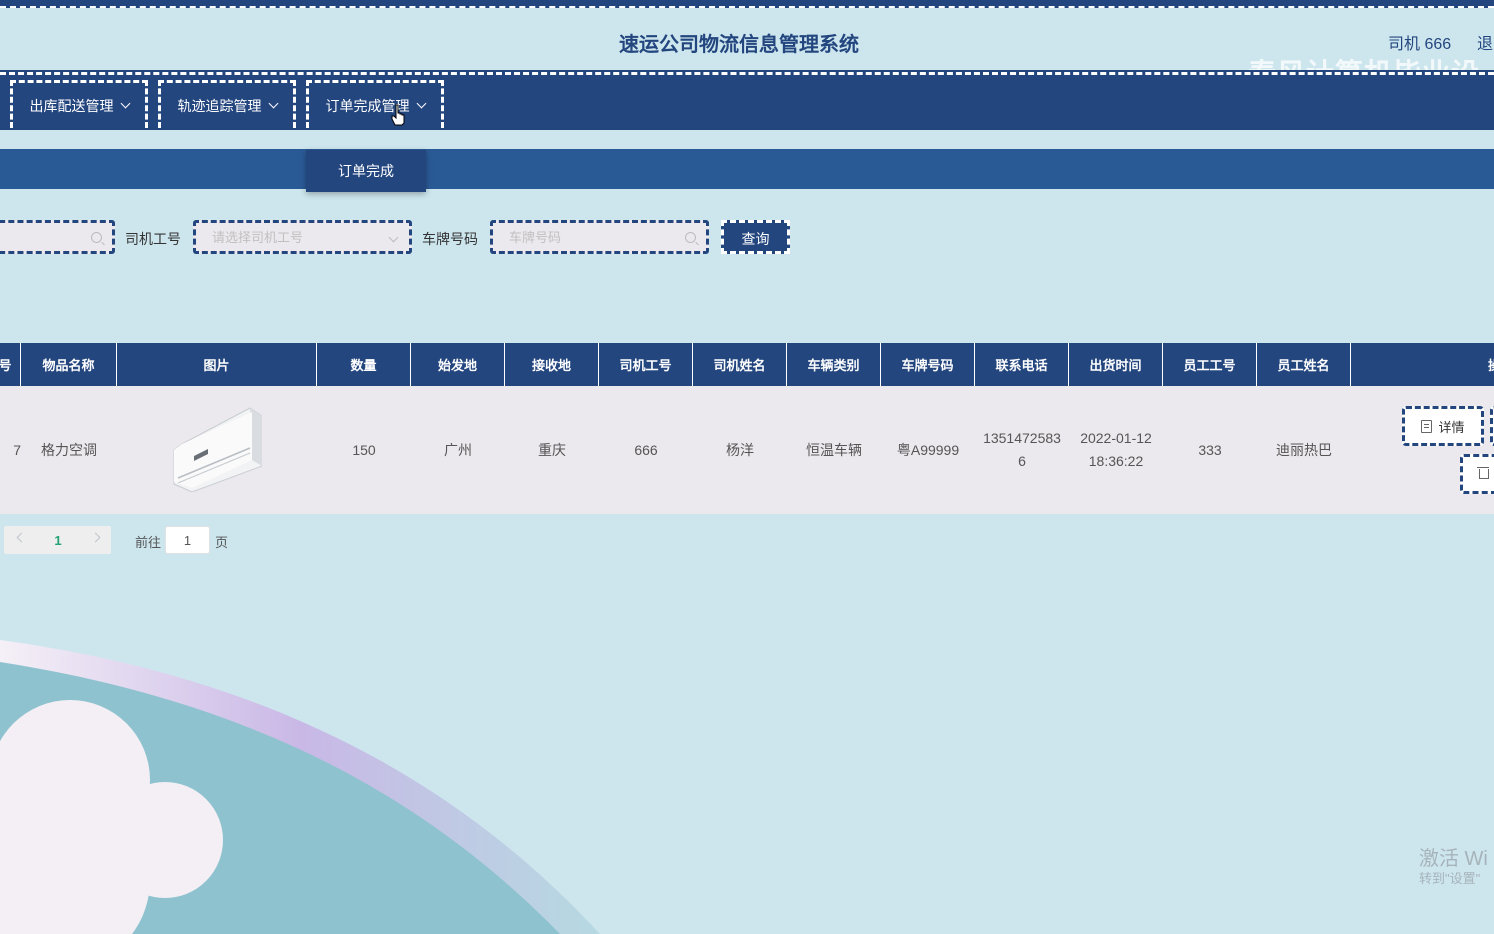 This screenshot has width=1494, height=934. I want to click on detail-button: 详情, so click(1443, 426).